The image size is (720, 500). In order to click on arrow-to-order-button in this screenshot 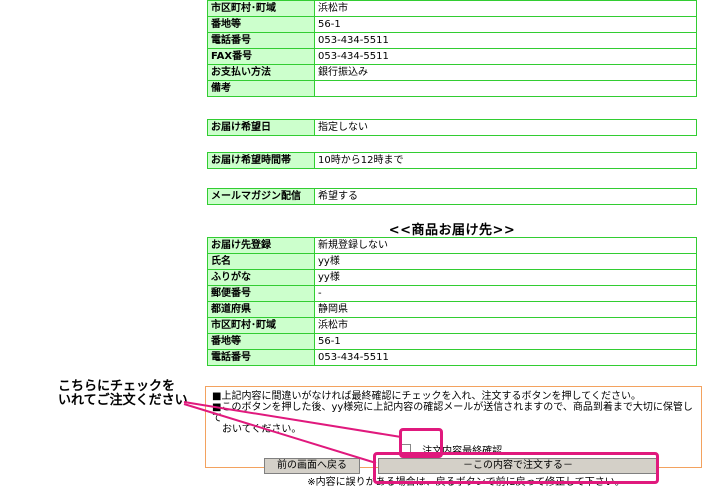, I will do `click(280, 433)`.